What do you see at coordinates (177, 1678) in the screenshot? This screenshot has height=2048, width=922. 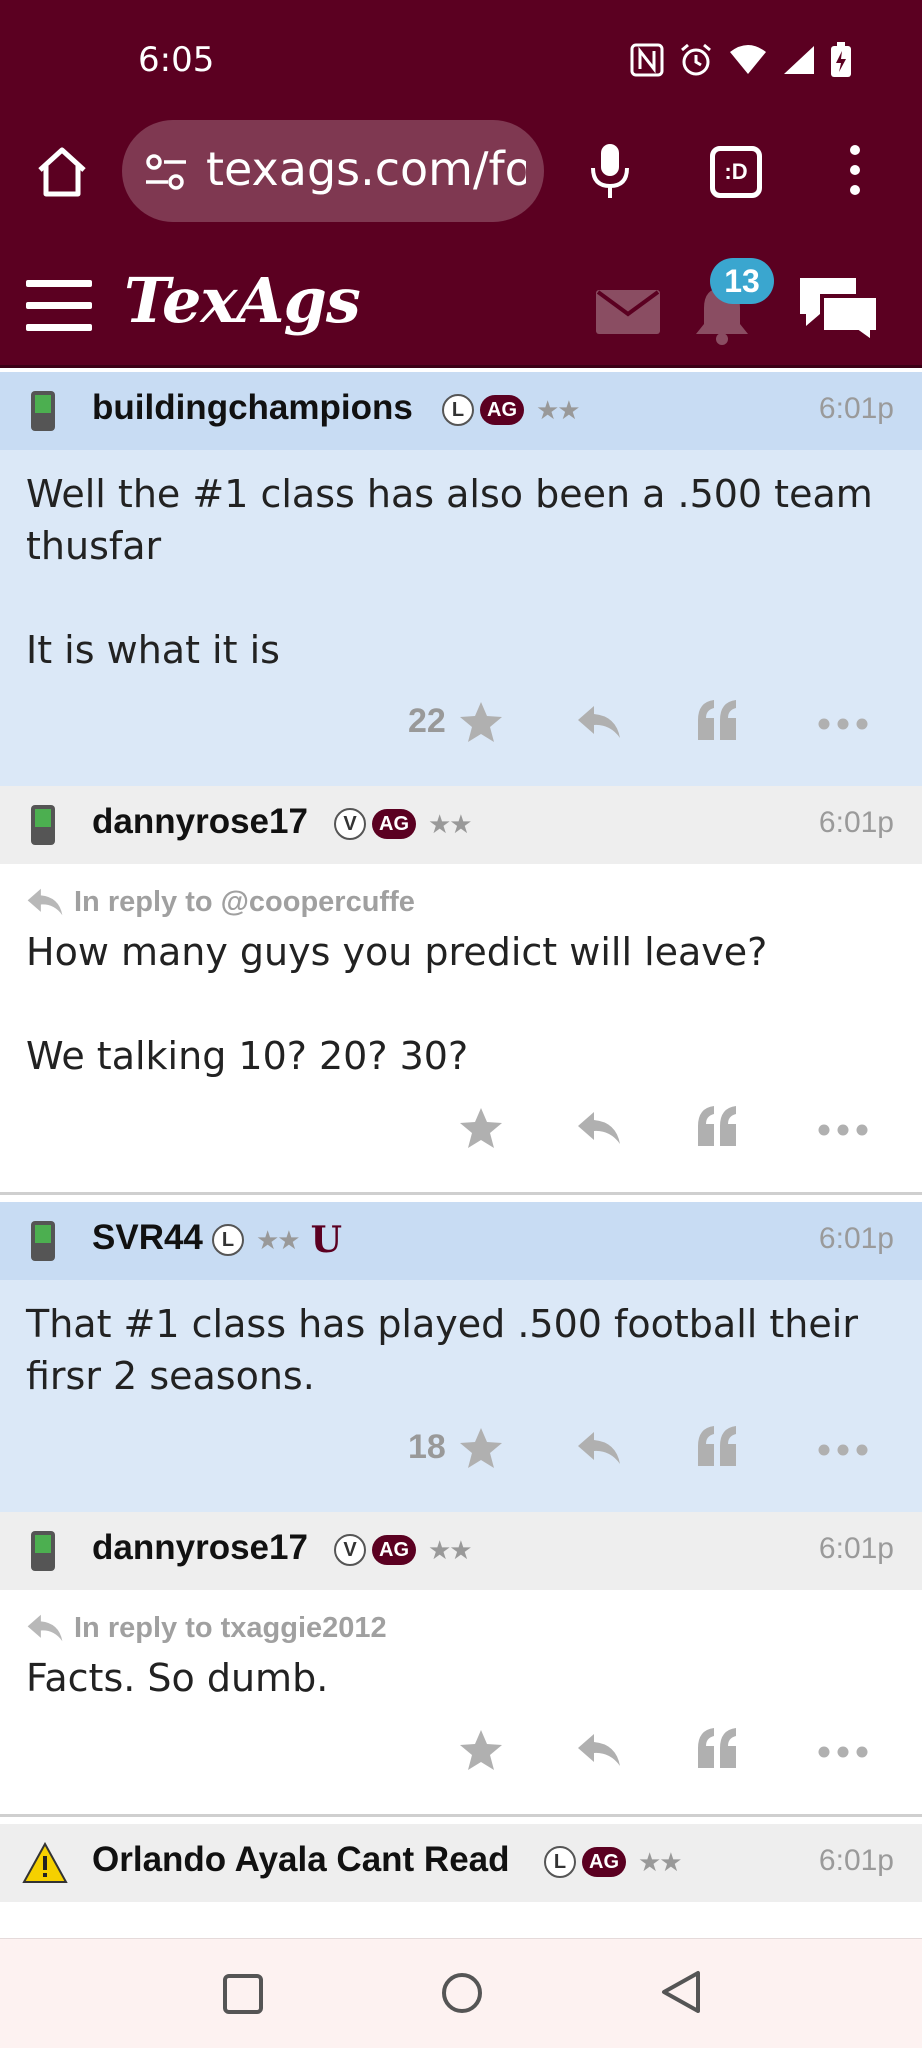 I see `post-text: Facts. So dumb.` at bounding box center [177, 1678].